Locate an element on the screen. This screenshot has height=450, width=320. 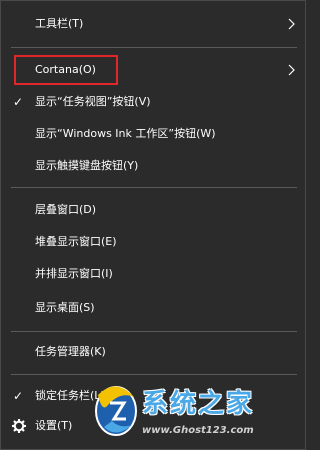
menu-item-toolbars: 工具栏(T) is located at coordinates (153, 24).